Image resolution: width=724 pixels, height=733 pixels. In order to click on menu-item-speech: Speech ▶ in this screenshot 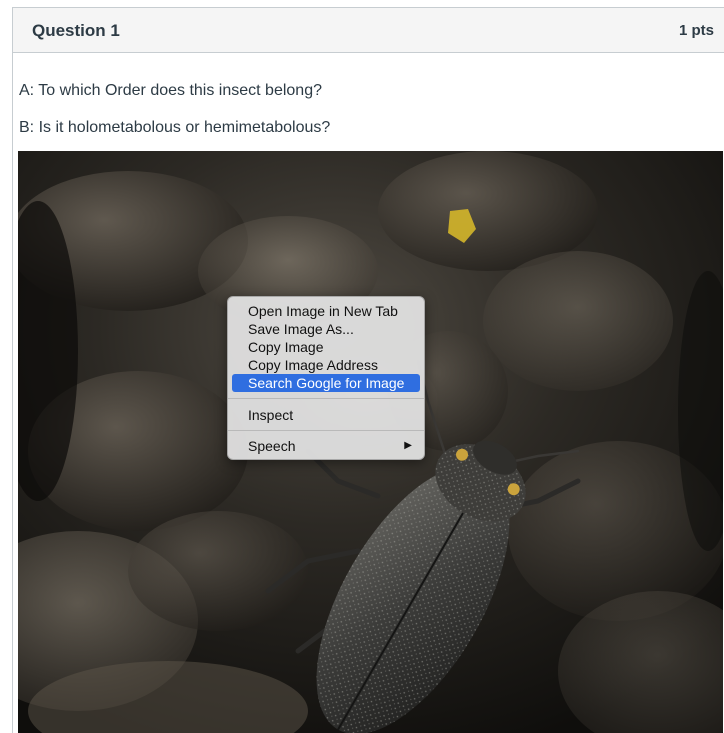, I will do `click(326, 446)`.